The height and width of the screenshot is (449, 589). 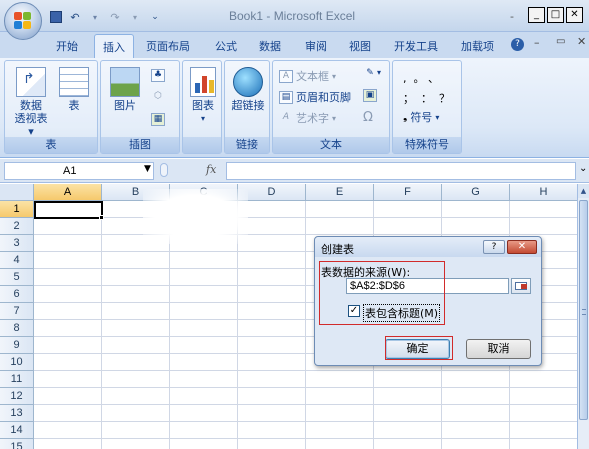 I want to click on symbol-button: ❟ 符号 ▾, so click(x=421, y=117).